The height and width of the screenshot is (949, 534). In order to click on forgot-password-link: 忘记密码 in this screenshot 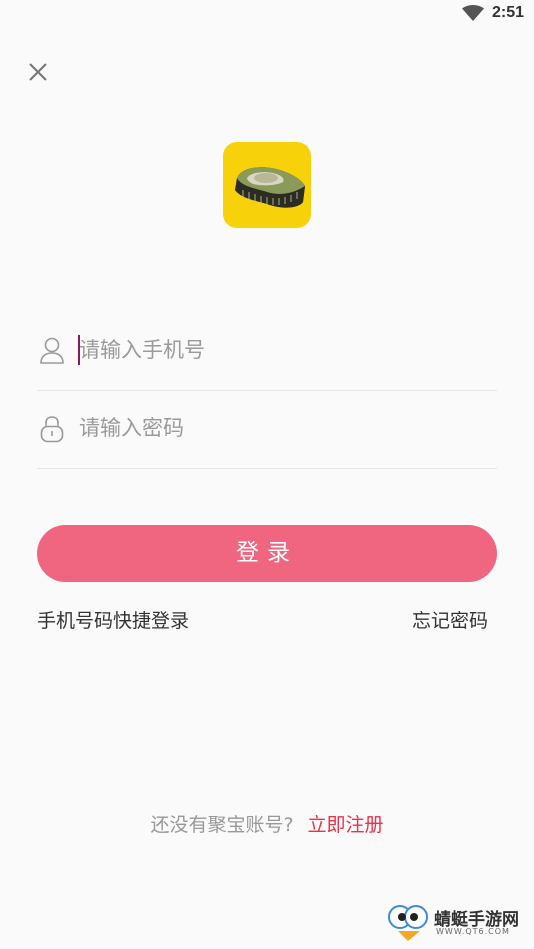, I will do `click(450, 619)`.